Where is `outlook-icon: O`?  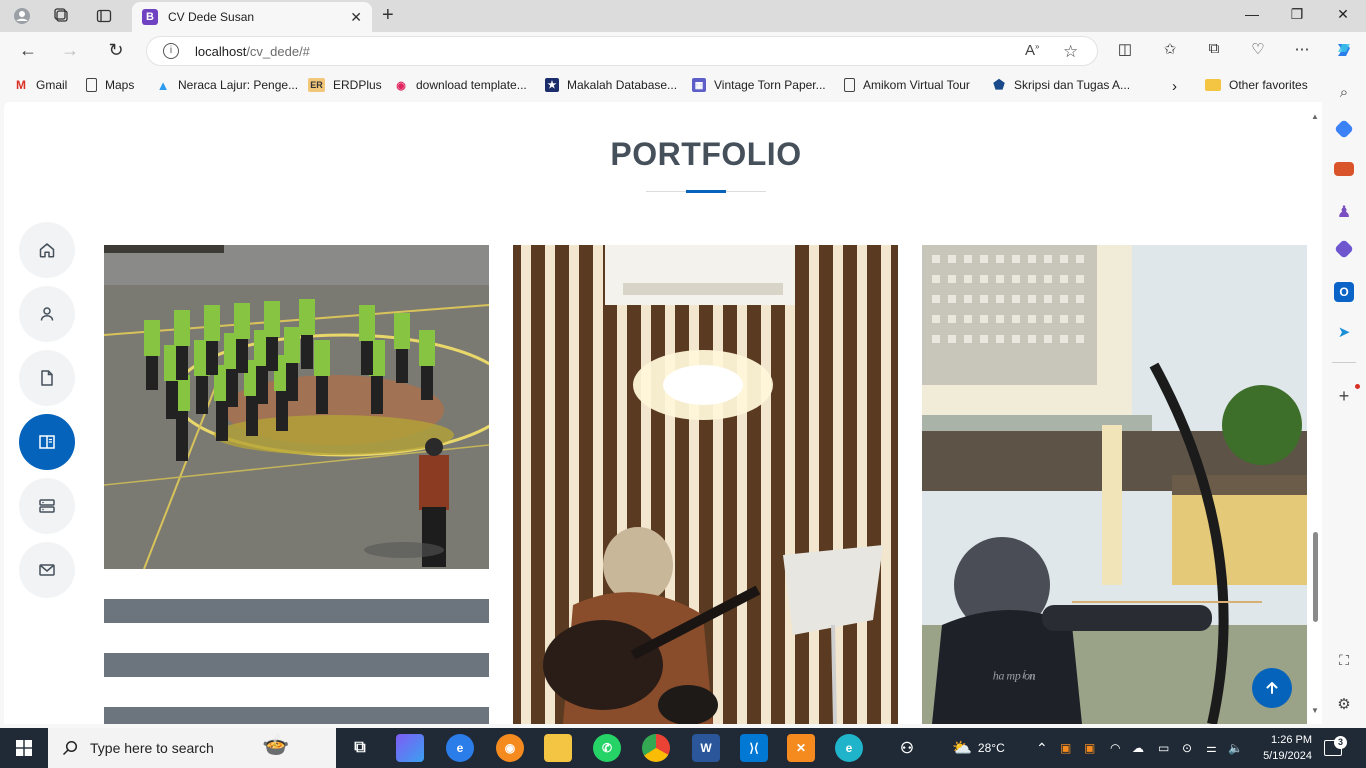 outlook-icon: O is located at coordinates (1344, 292).